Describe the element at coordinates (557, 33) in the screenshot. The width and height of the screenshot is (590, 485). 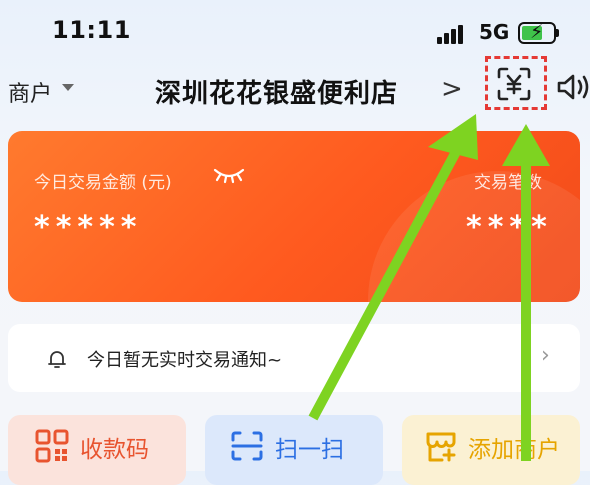
I see `battery-tip` at that location.